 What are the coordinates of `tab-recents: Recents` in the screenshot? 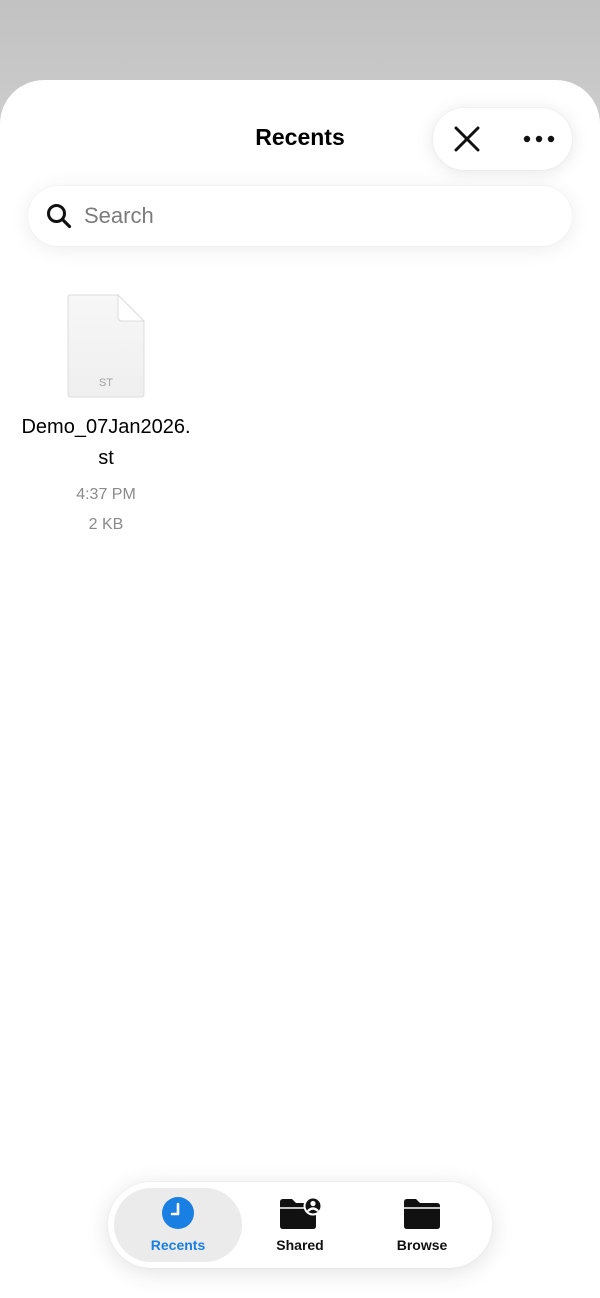 It's located at (178, 1225).